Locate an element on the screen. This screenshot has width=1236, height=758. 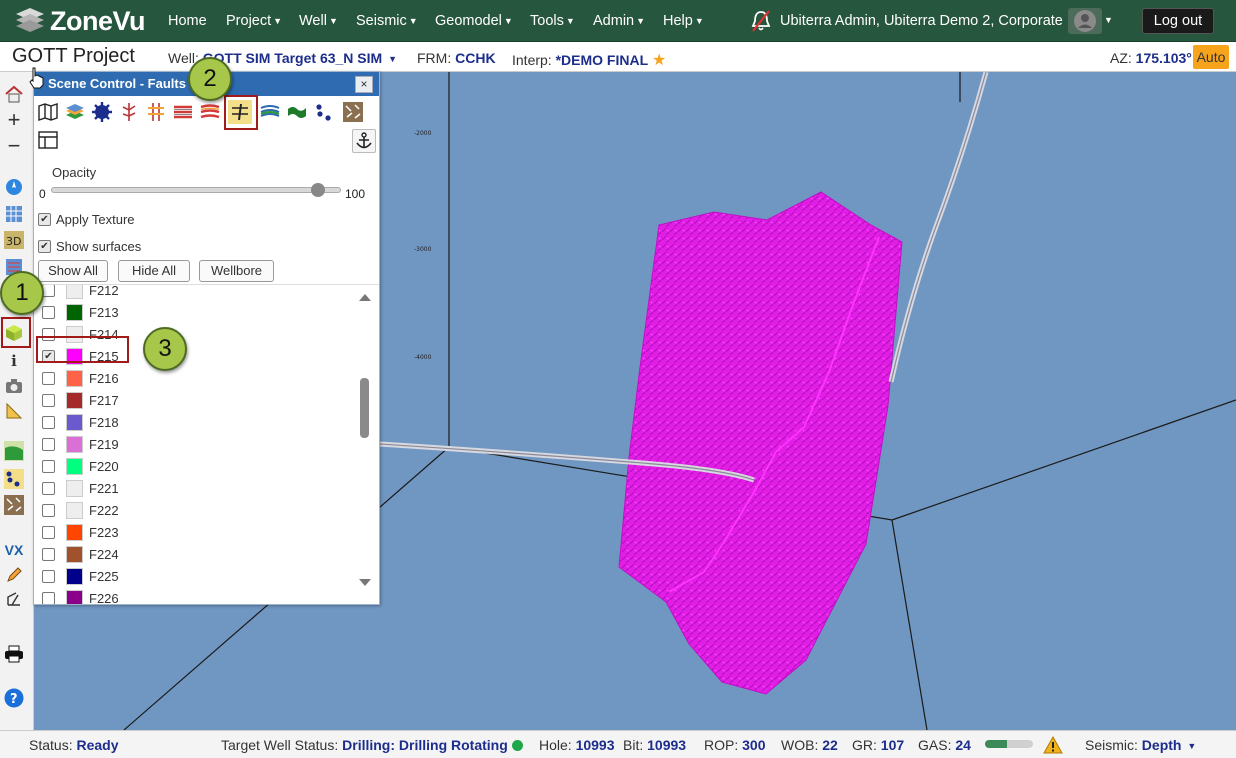
home-icon is located at coordinates (14, 94).